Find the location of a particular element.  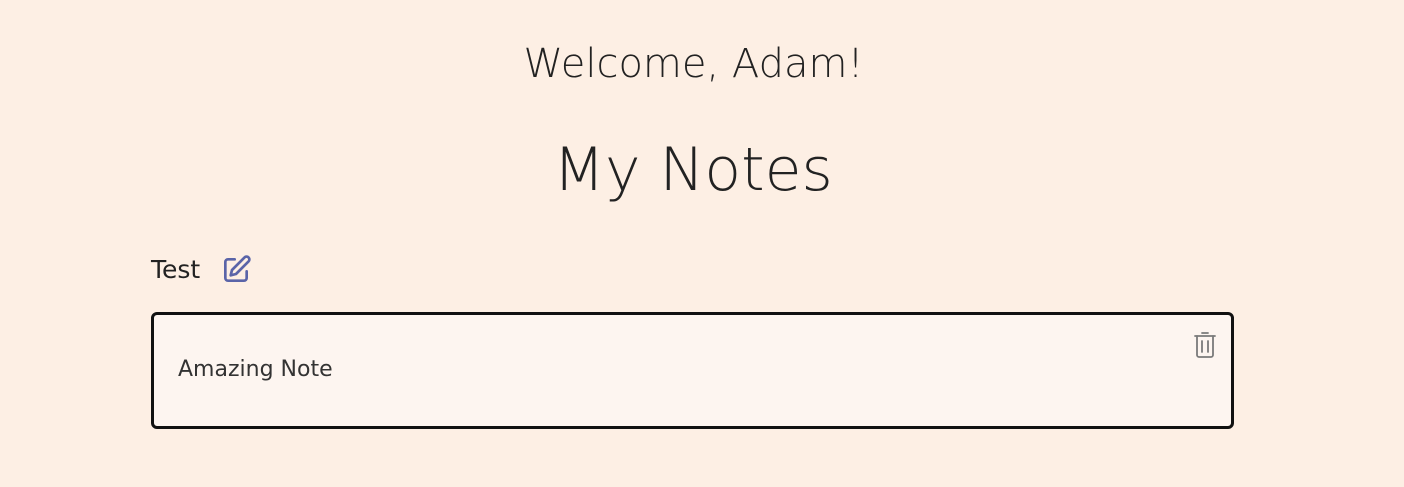

note-group-name: Test is located at coordinates (176, 269).